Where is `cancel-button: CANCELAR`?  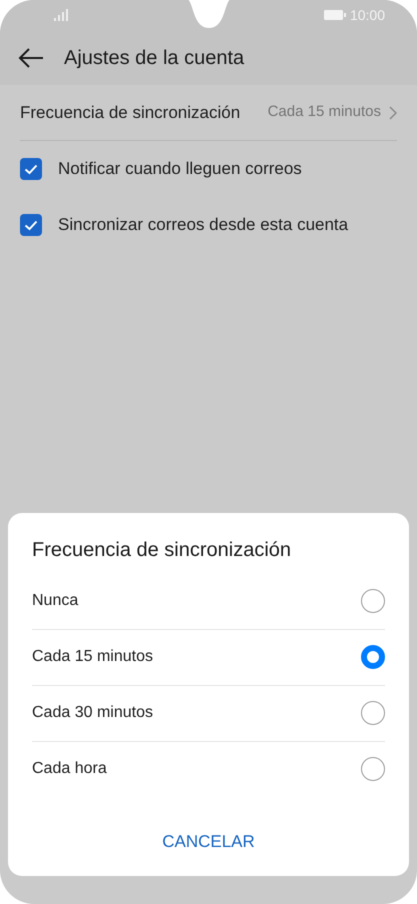
cancel-button: CANCELAR is located at coordinates (208, 841).